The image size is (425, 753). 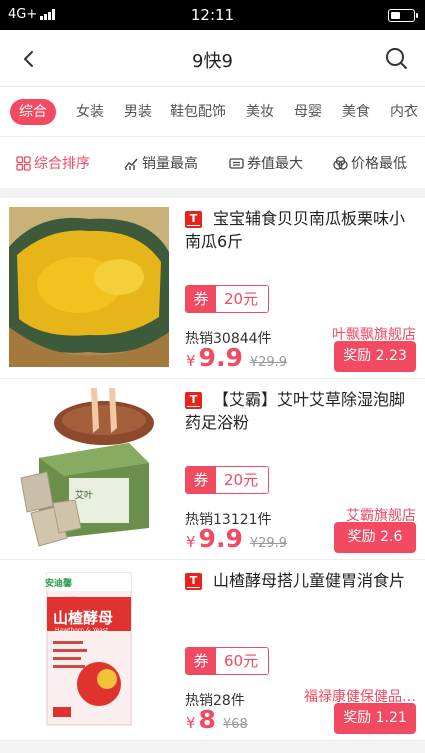 What do you see at coordinates (62, 164) in the screenshot?
I see `sort-label: 综合排序` at bounding box center [62, 164].